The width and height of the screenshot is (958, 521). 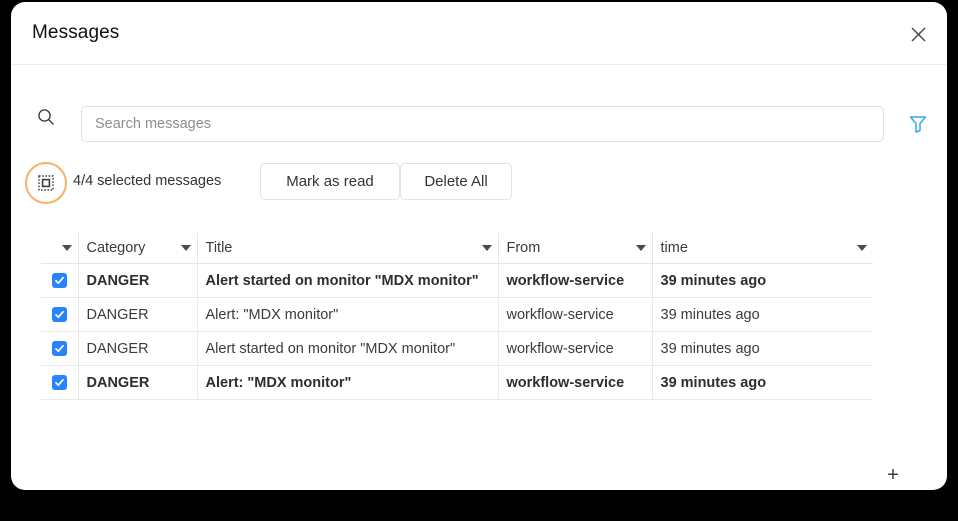 What do you see at coordinates (330, 181) in the screenshot?
I see `mark-as-read-button: Mark as read` at bounding box center [330, 181].